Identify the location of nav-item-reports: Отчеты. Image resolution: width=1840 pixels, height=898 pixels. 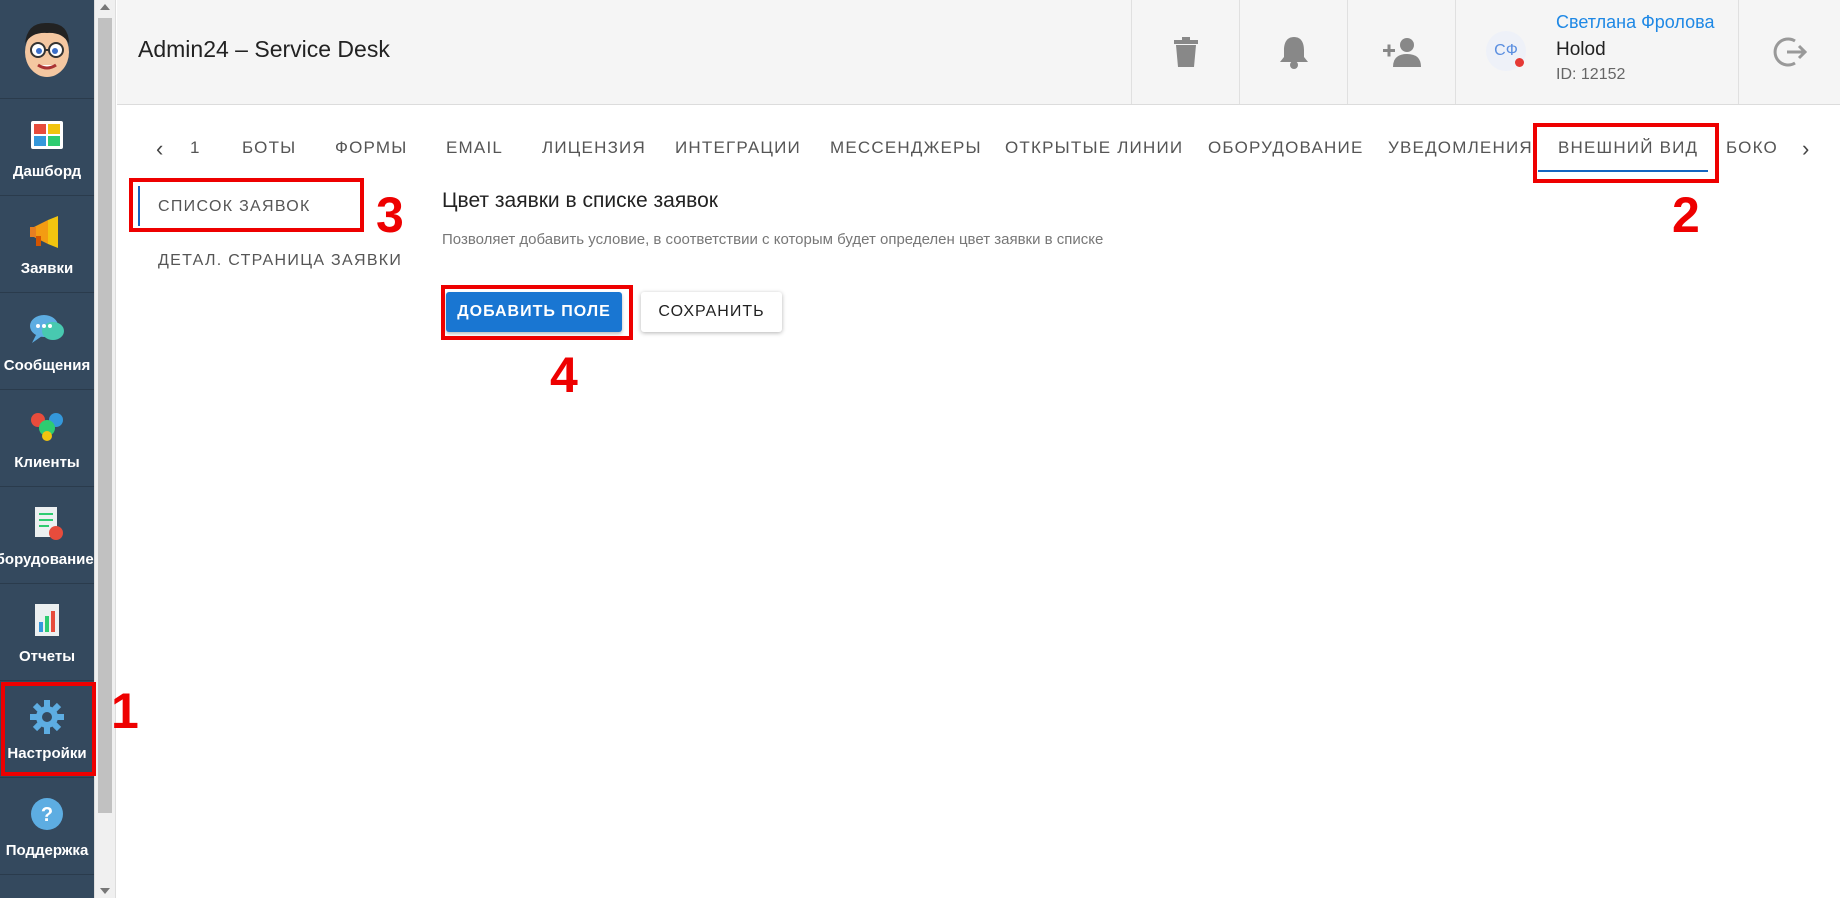
(47, 632).